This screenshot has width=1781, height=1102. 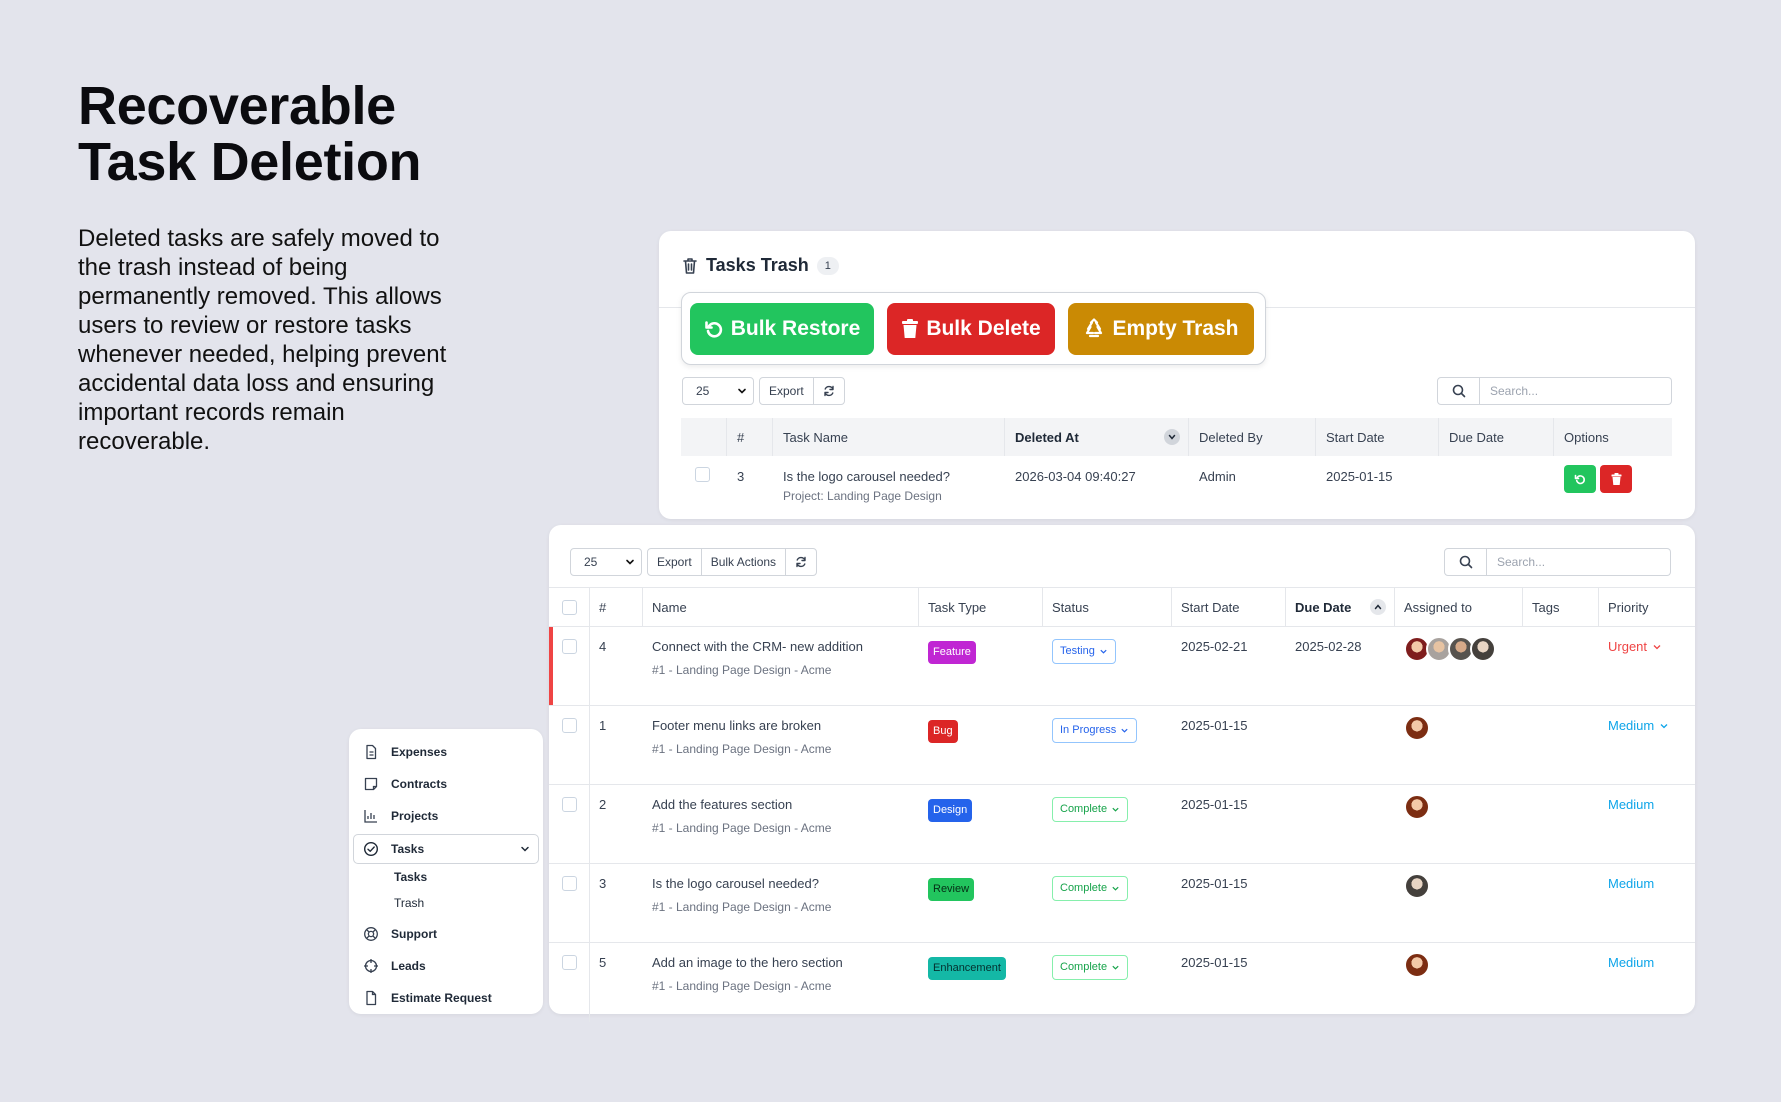 What do you see at coordinates (371, 966) in the screenshot?
I see `crosshair-icon` at bounding box center [371, 966].